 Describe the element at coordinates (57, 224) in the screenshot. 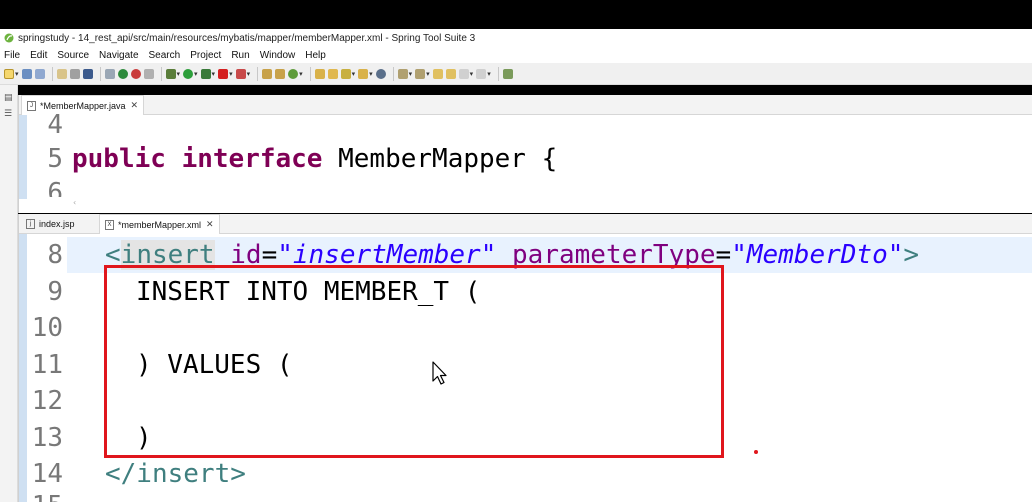

I see `tab-label: index.jsp` at that location.